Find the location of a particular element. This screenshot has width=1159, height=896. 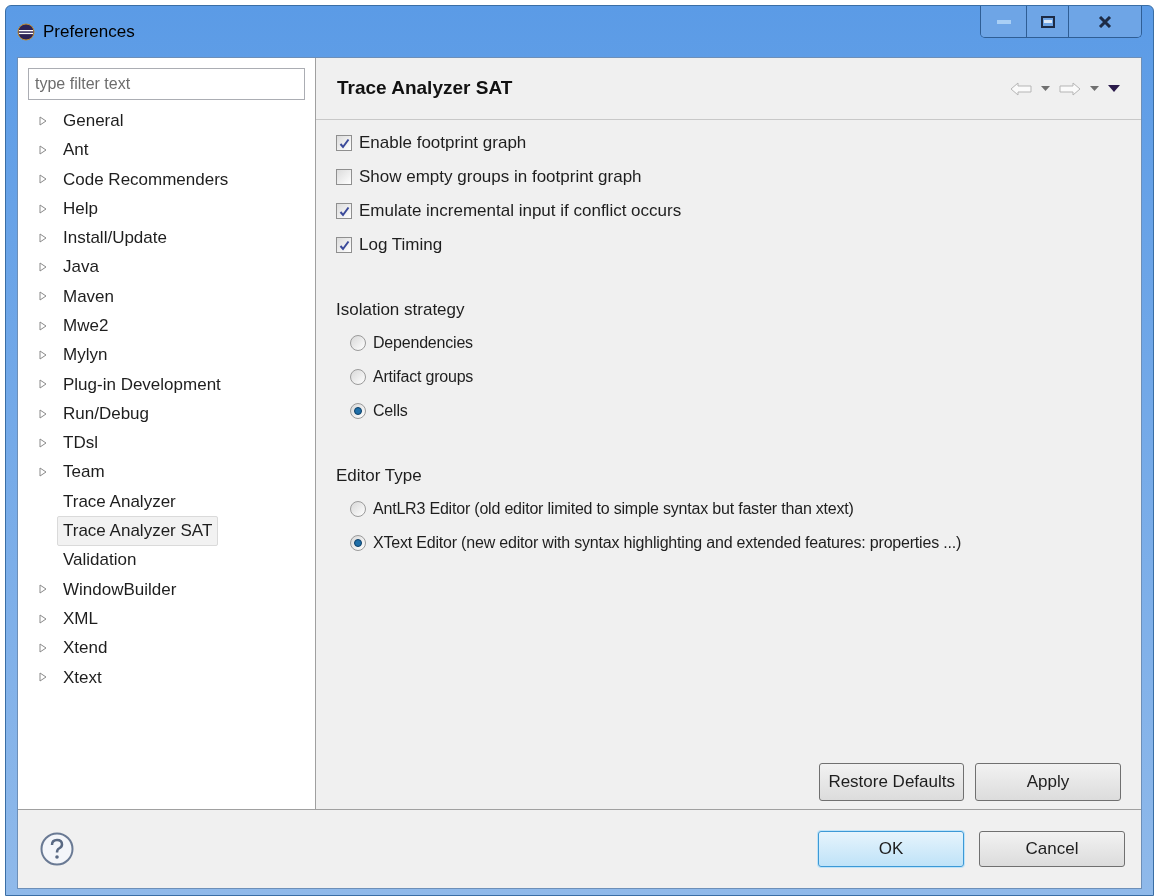

menu-icon is located at coordinates (1114, 88).